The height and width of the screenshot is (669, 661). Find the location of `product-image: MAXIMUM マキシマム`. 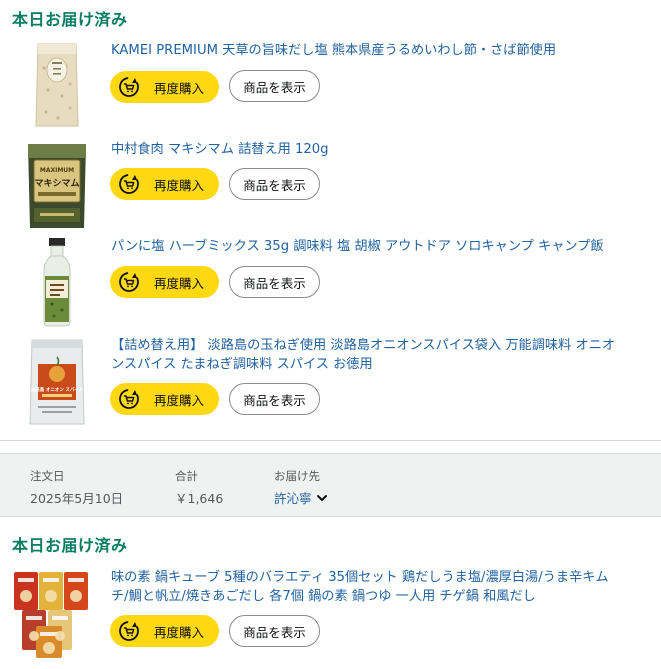

product-image: MAXIMUM マキシマム is located at coordinates (57, 184).